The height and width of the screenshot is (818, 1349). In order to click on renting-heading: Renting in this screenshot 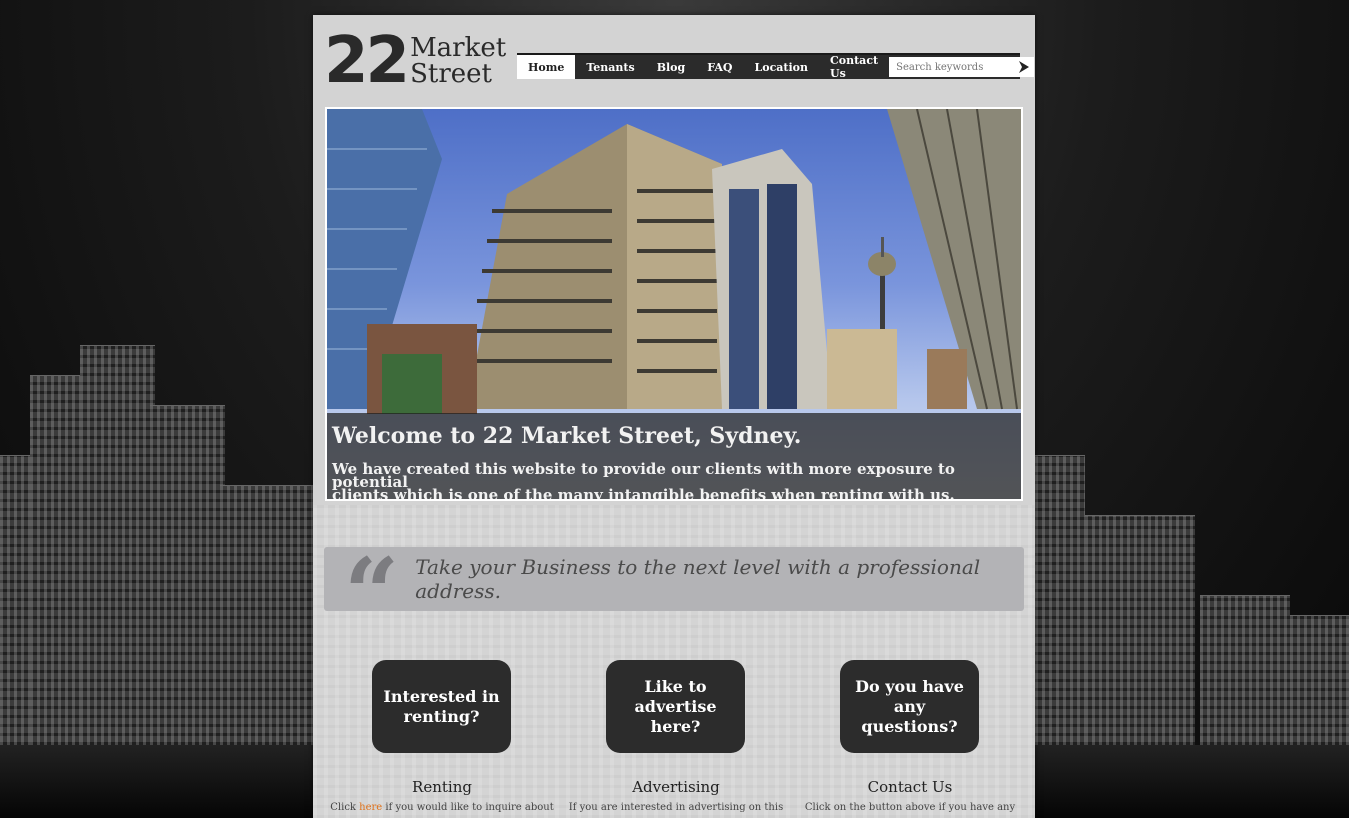, I will do `click(442, 787)`.